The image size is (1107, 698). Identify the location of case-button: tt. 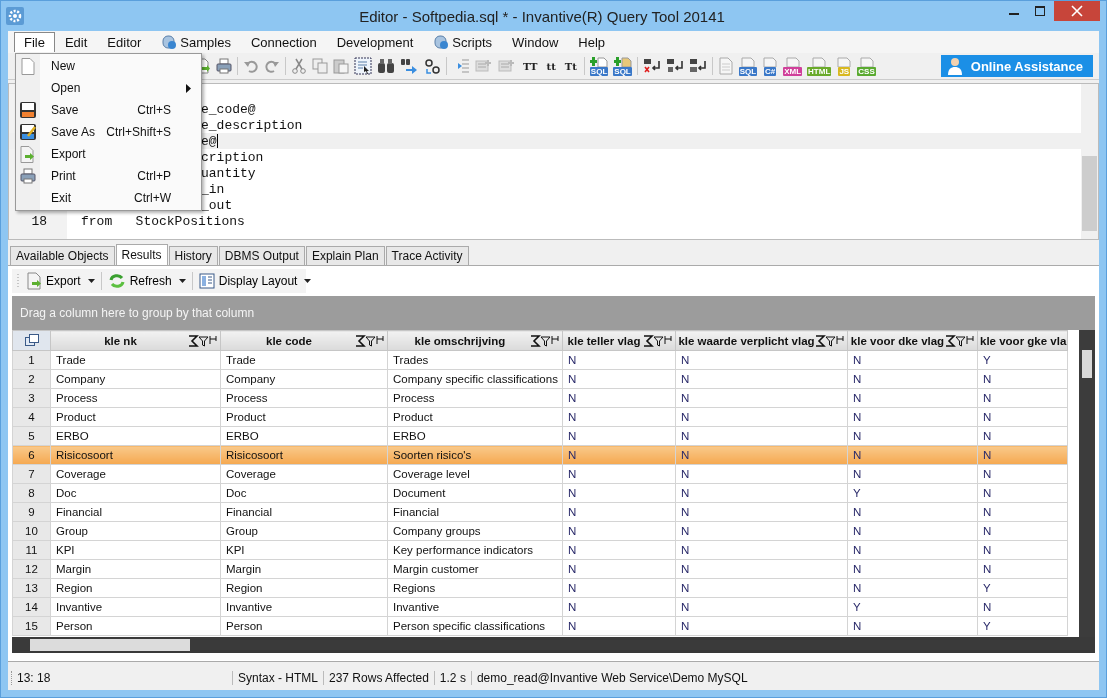
(551, 66).